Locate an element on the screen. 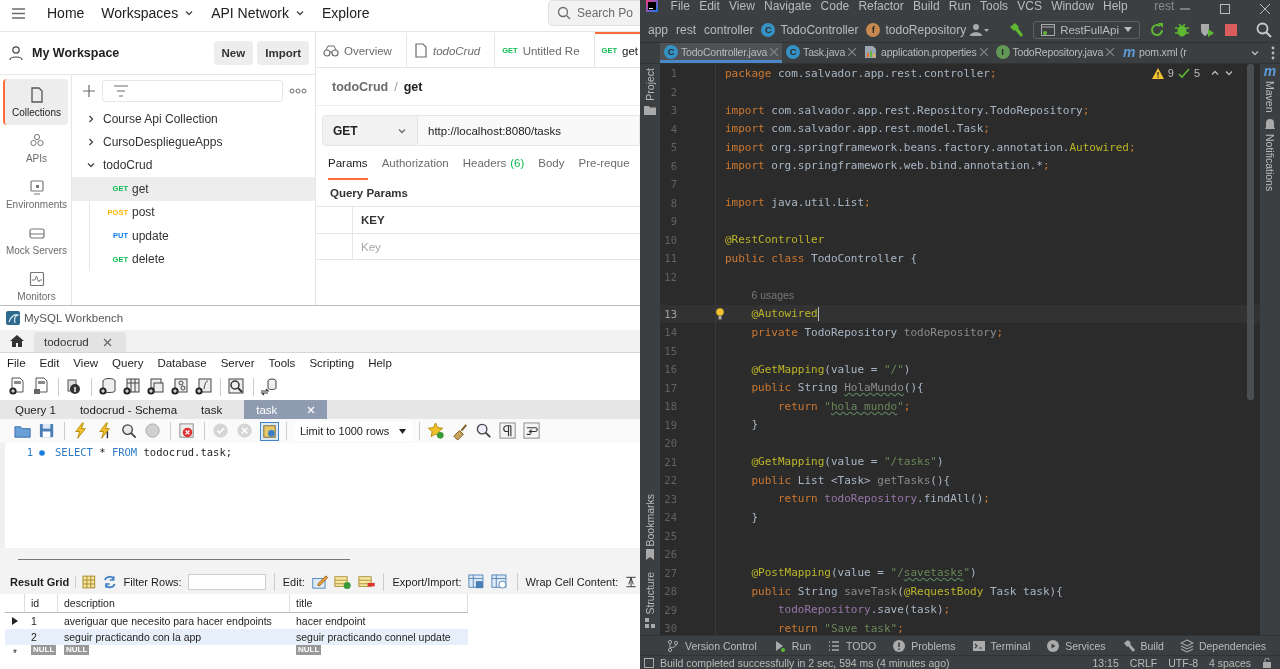  nav-link: Home is located at coordinates (66, 13).